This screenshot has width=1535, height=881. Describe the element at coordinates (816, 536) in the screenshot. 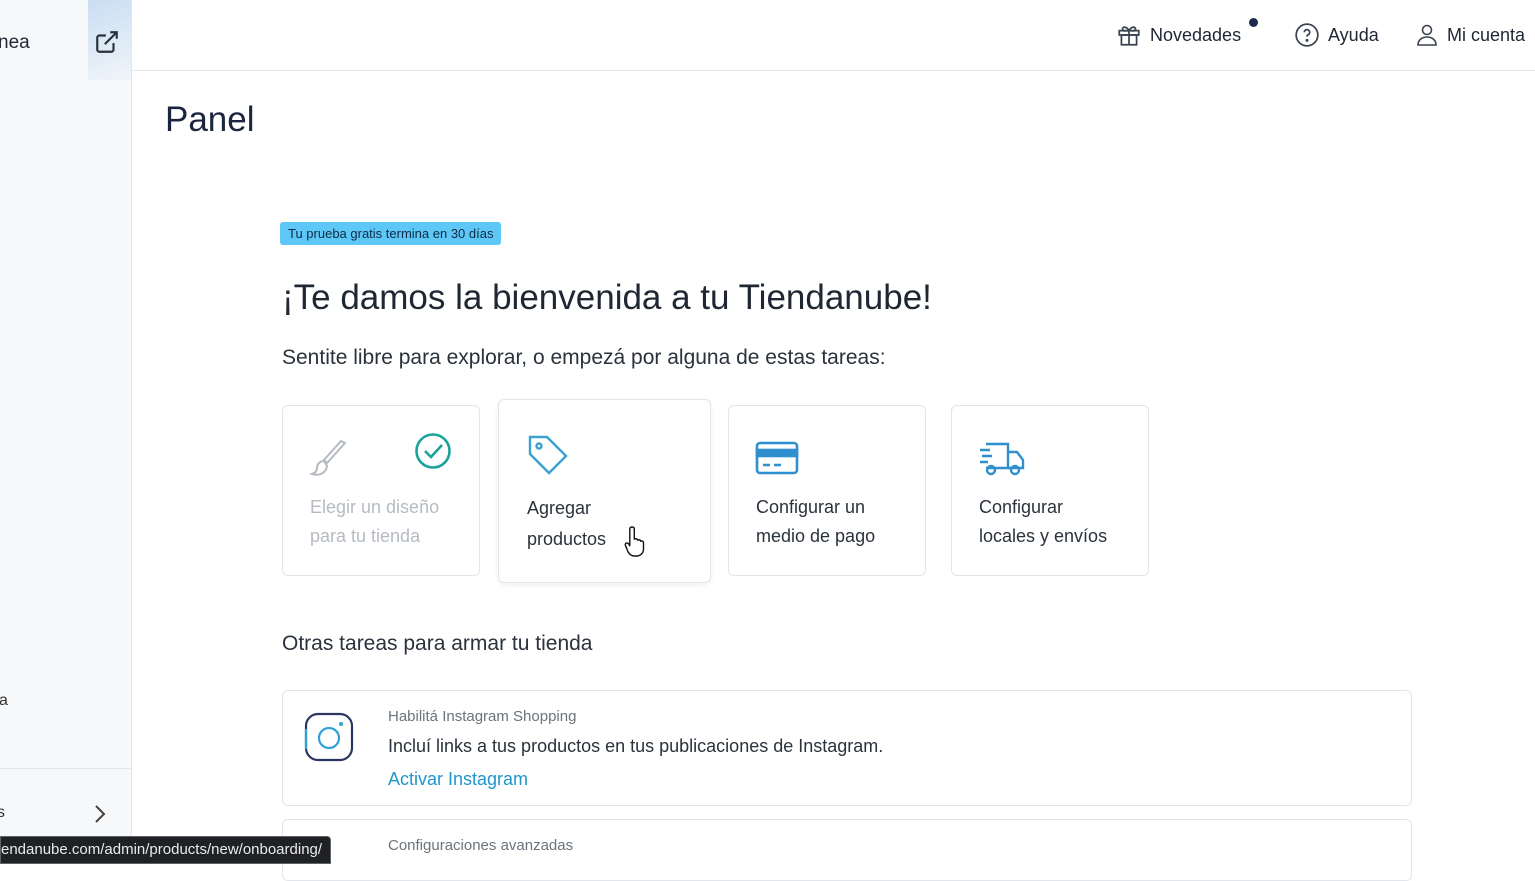

I see `card-label-line2: medio de pago` at that location.